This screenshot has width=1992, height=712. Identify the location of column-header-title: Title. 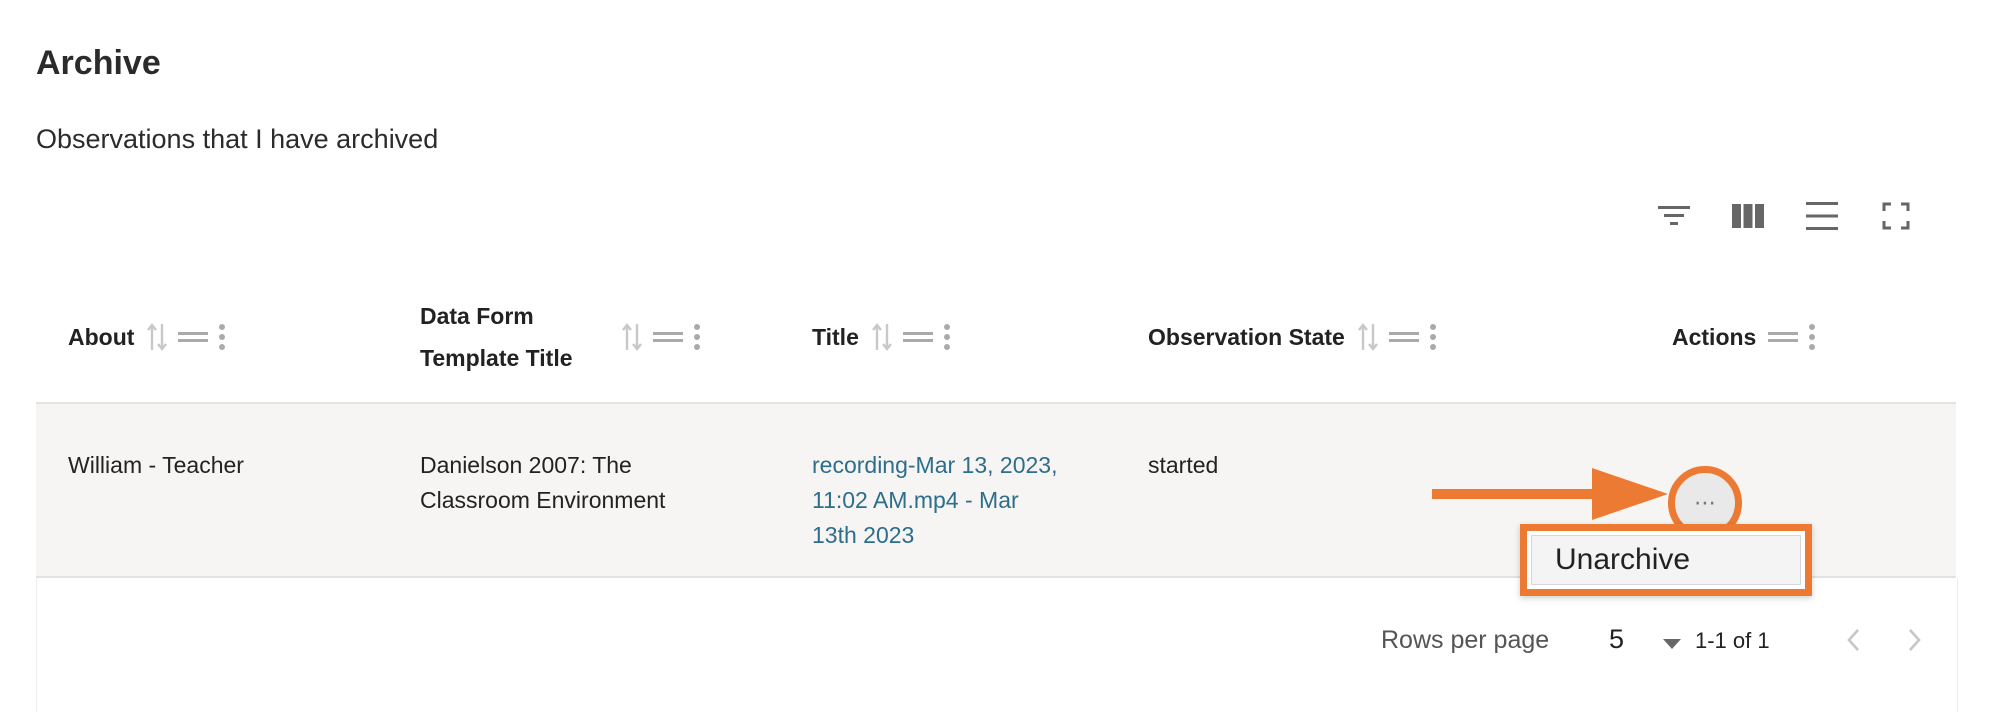
(886, 337).